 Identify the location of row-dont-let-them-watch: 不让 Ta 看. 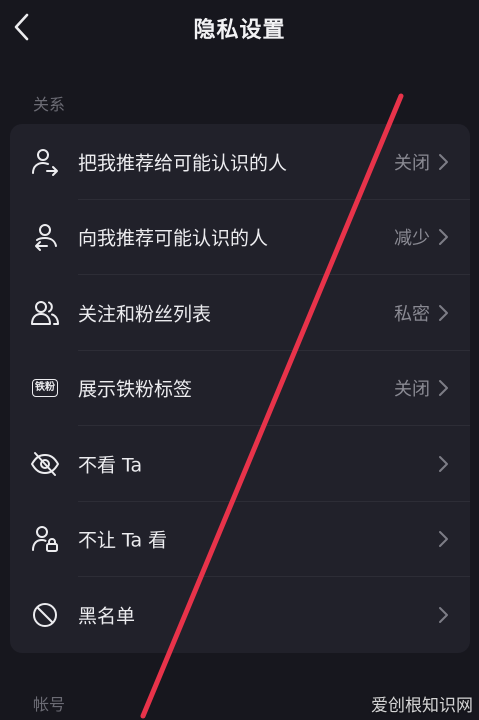
(240, 539).